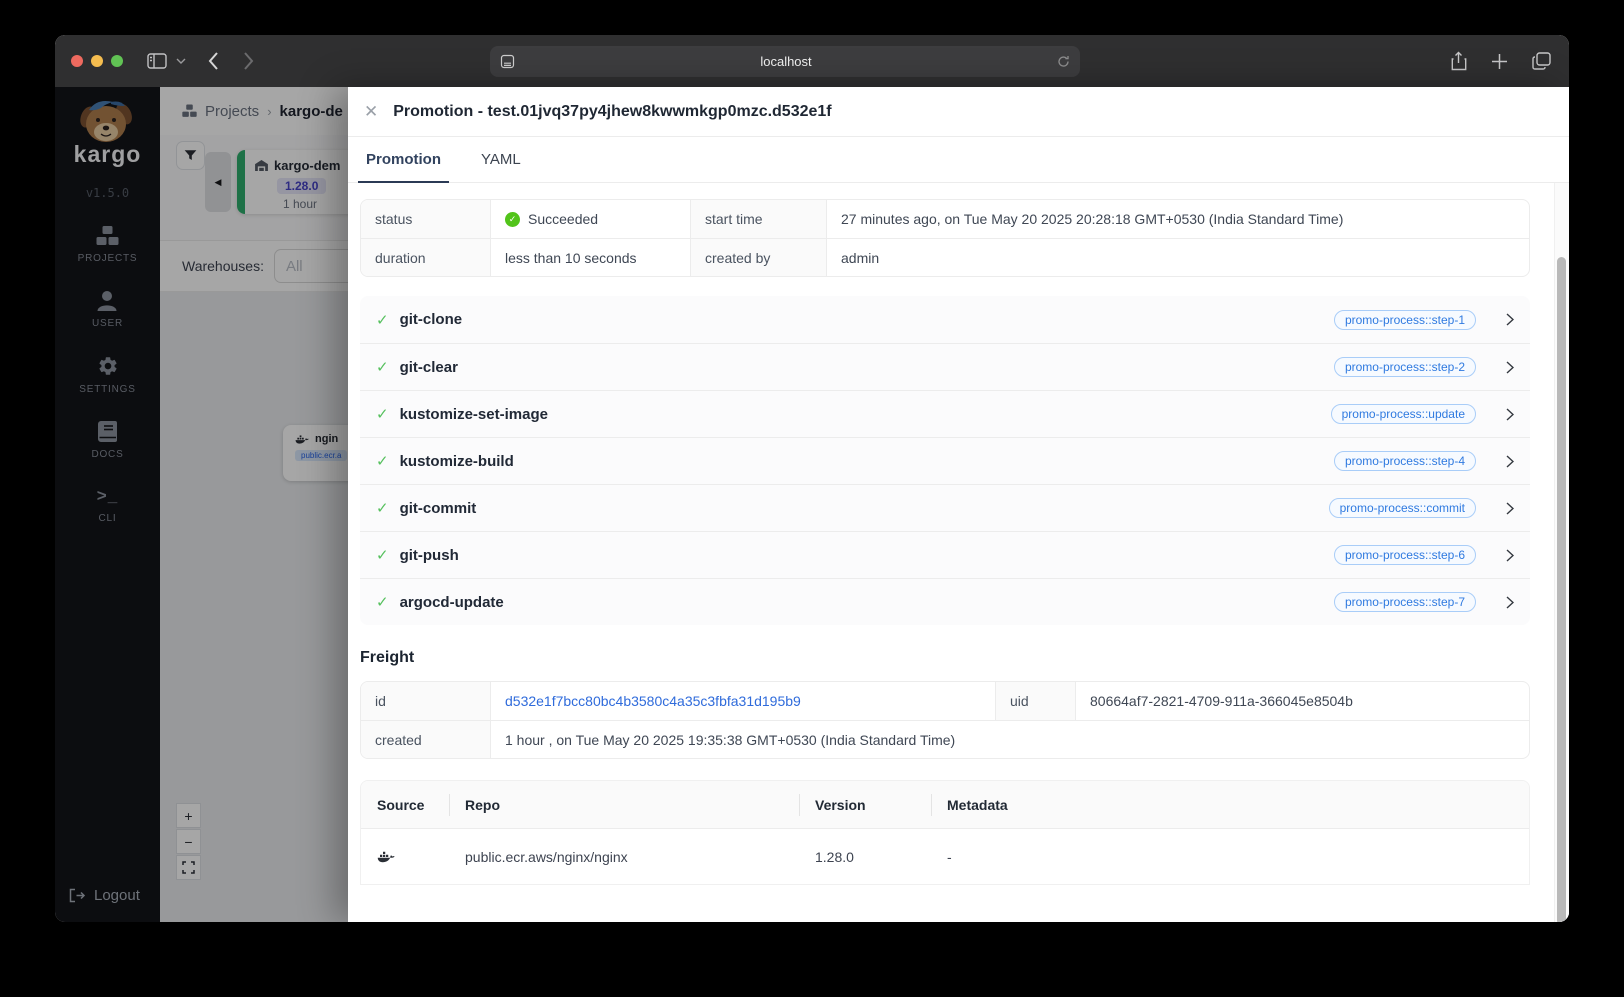  I want to click on tab-yaml: YAML, so click(501, 159).